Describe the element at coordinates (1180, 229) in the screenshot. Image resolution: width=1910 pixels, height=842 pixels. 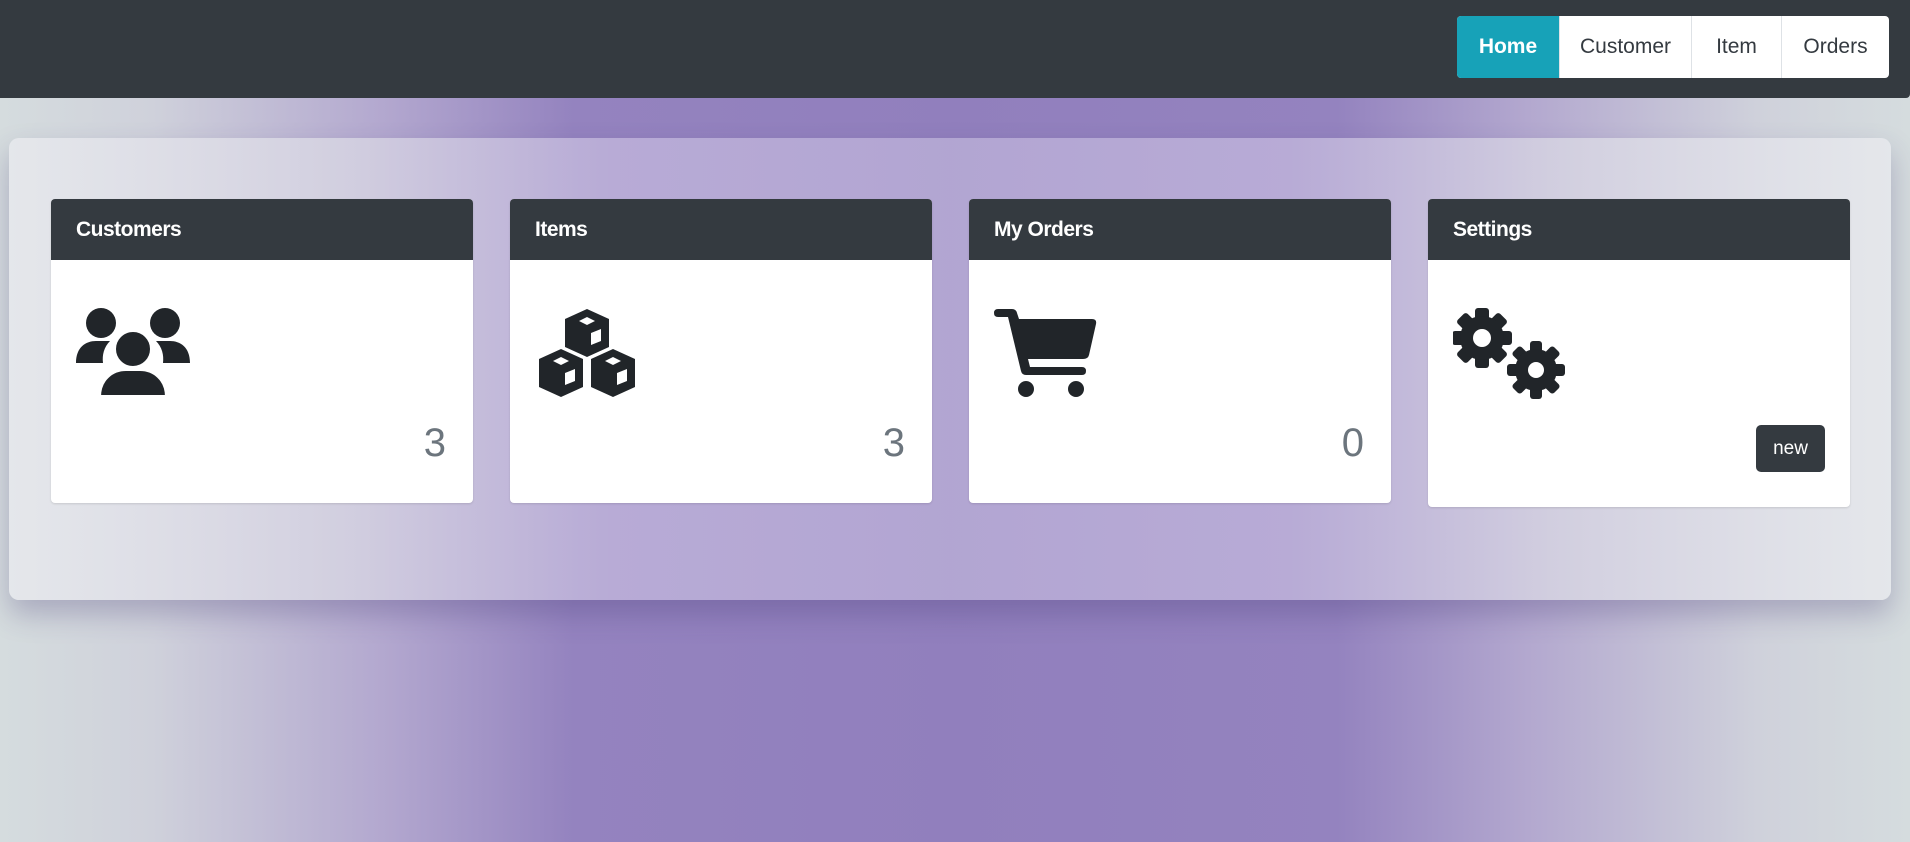
I see `card-title: My Orders` at that location.